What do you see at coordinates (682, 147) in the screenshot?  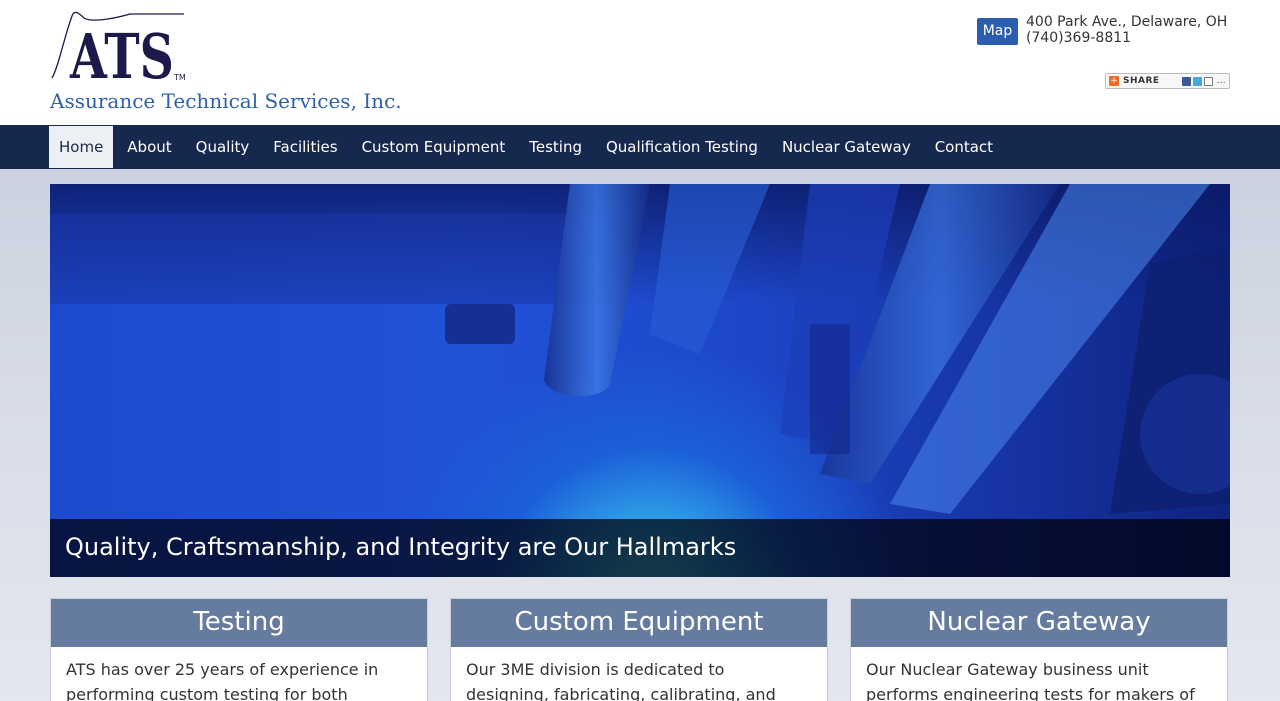 I see `nav-item-qualification-testing: Qualification Testing` at bounding box center [682, 147].